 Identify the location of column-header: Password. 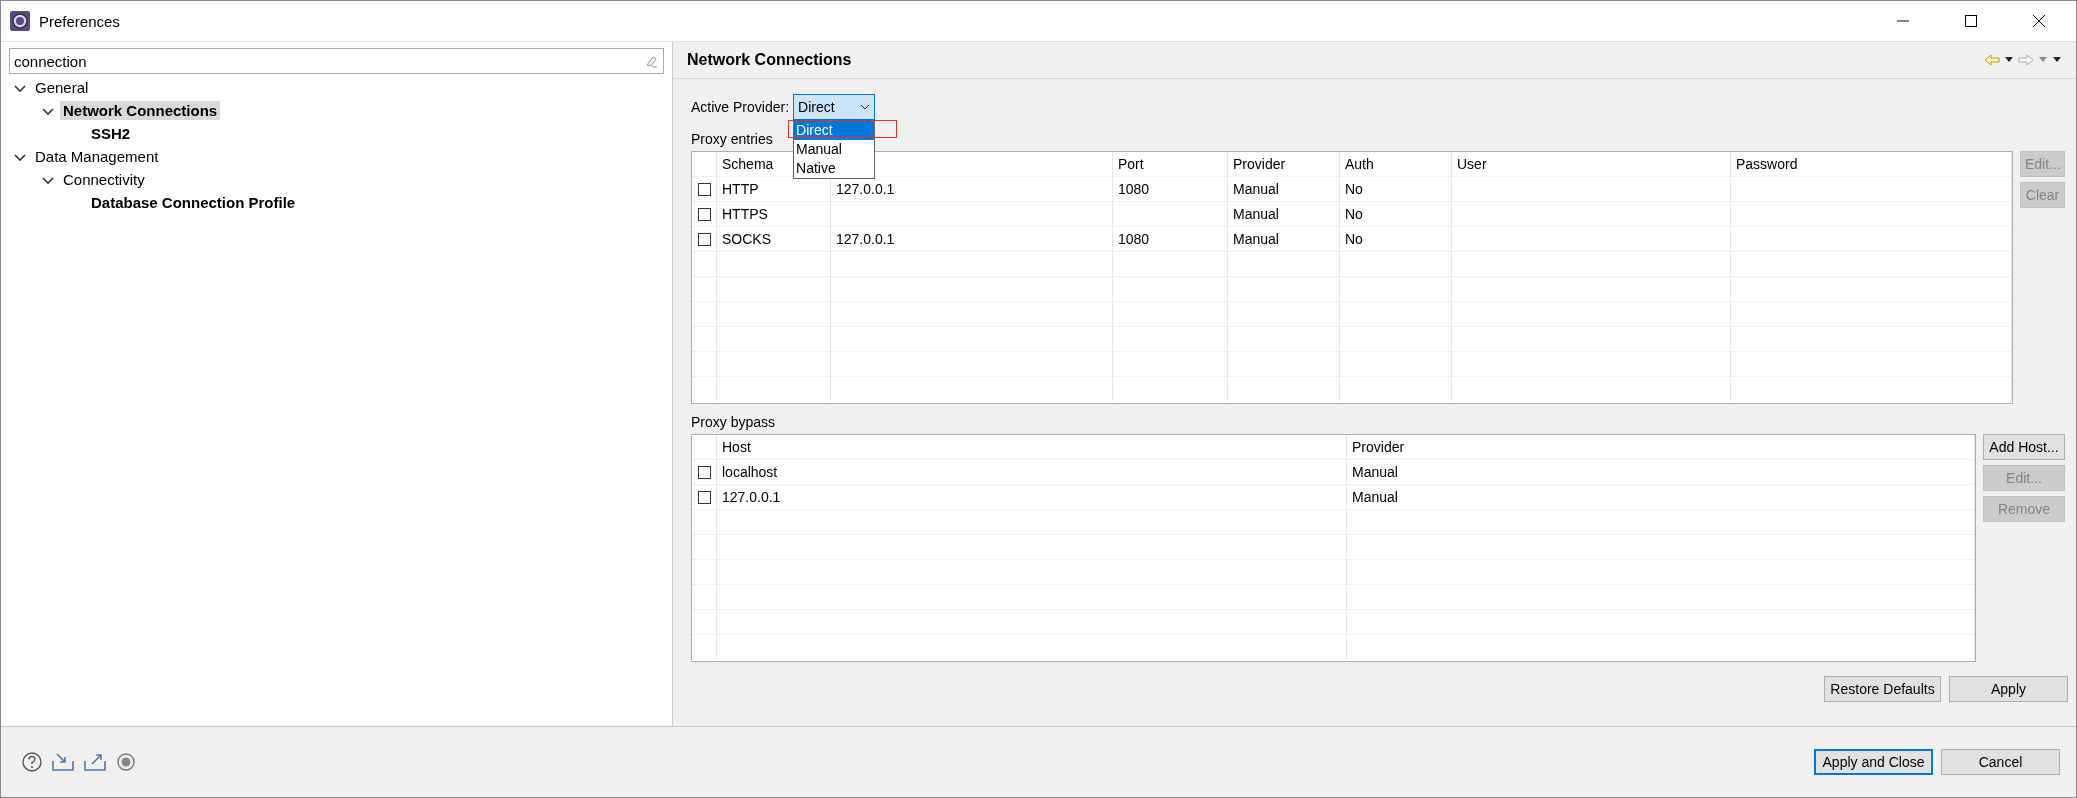
(1871, 164).